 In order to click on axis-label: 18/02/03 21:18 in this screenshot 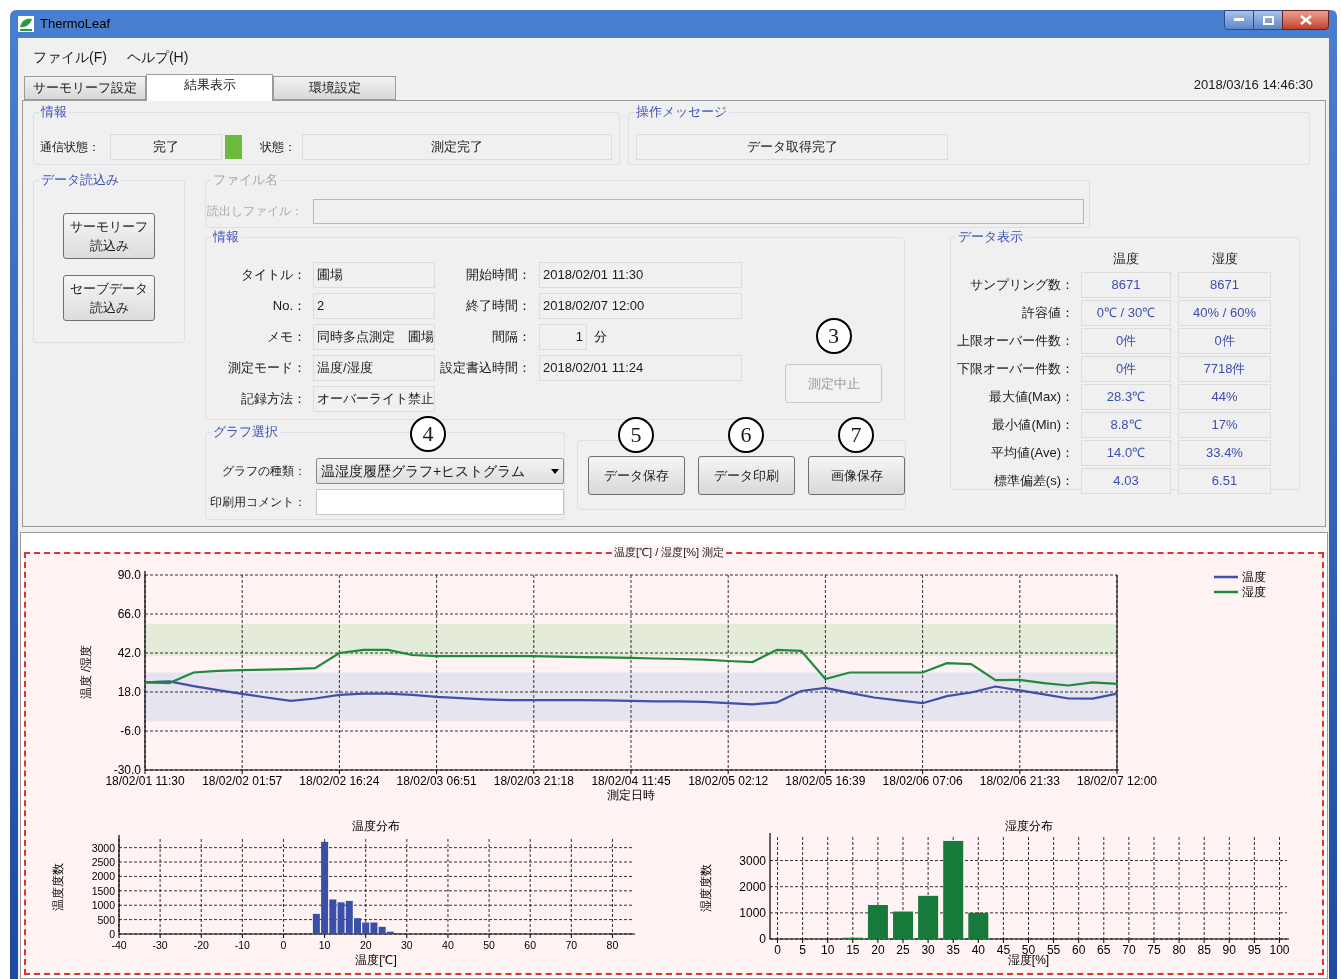, I will do `click(533, 781)`.